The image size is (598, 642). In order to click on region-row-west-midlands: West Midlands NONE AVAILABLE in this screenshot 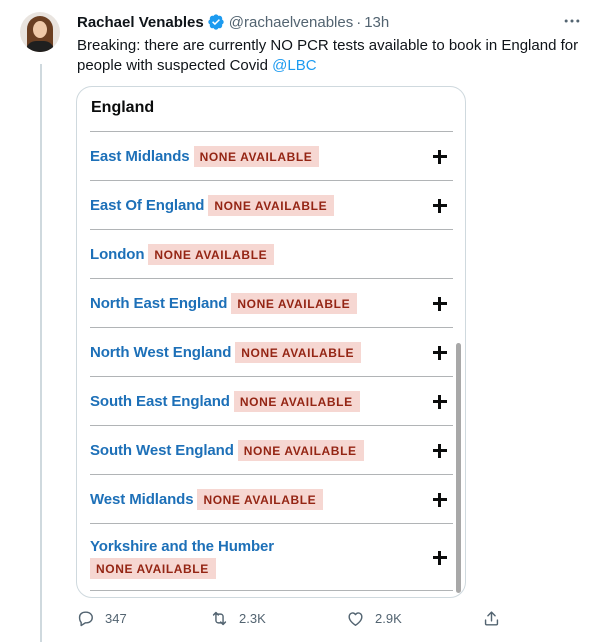, I will do `click(271, 498)`.